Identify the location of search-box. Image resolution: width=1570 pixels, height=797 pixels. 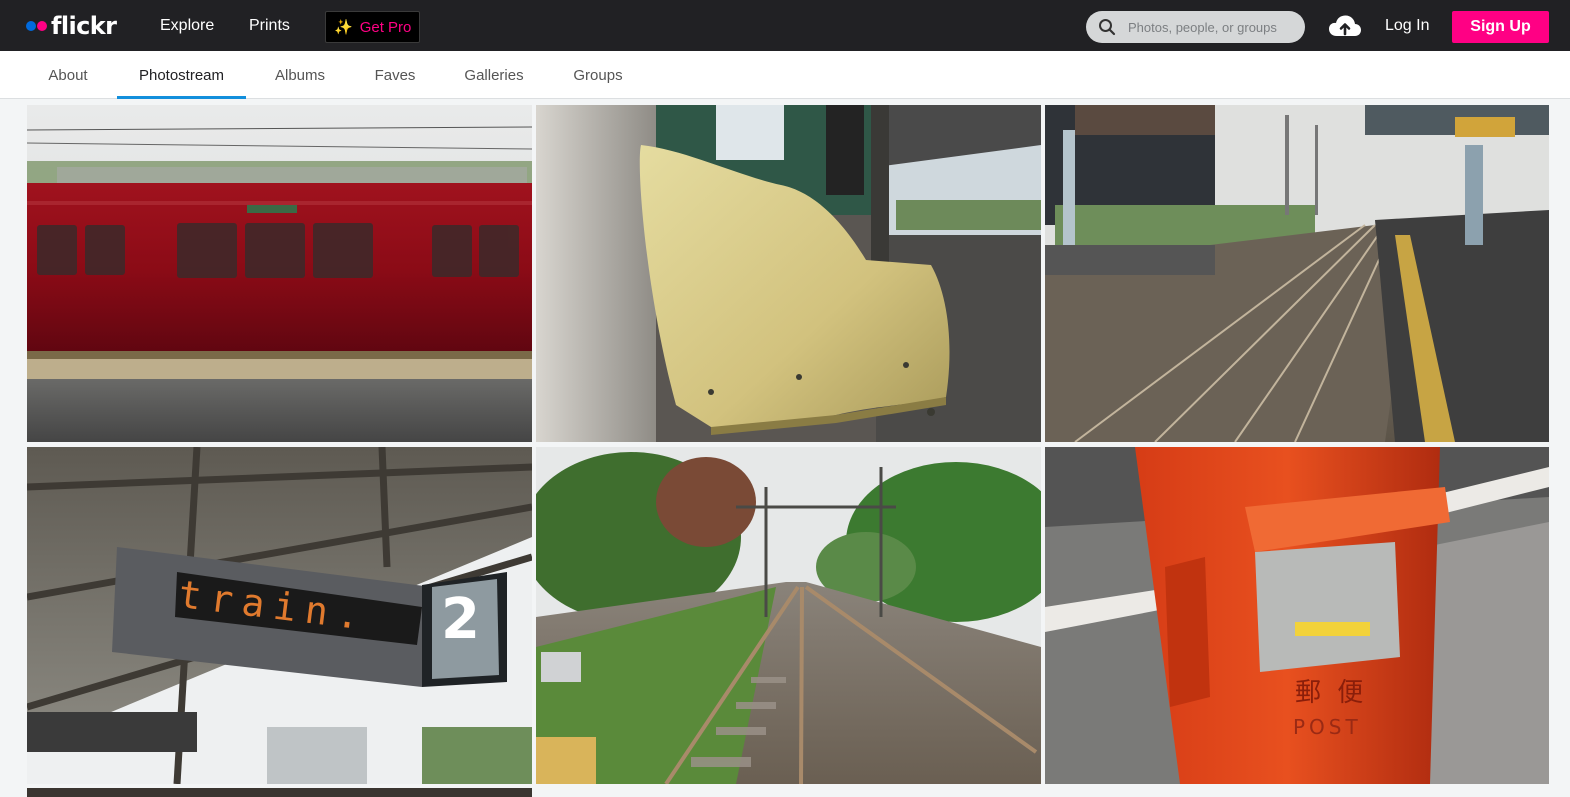
(1195, 27).